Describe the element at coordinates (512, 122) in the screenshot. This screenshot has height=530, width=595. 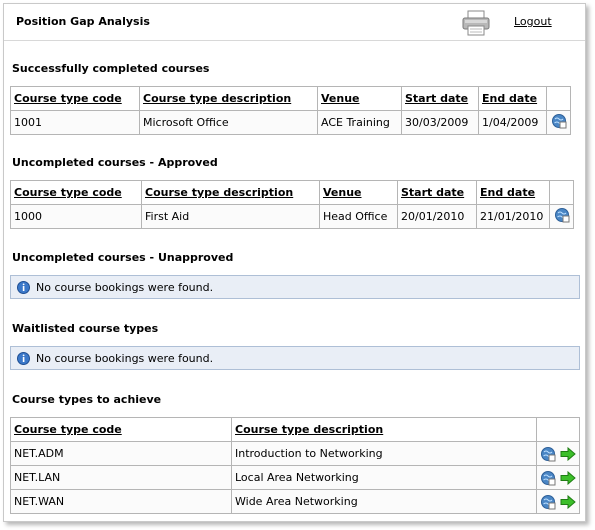
I see `cell-end-date: 1/04/2009` at that location.